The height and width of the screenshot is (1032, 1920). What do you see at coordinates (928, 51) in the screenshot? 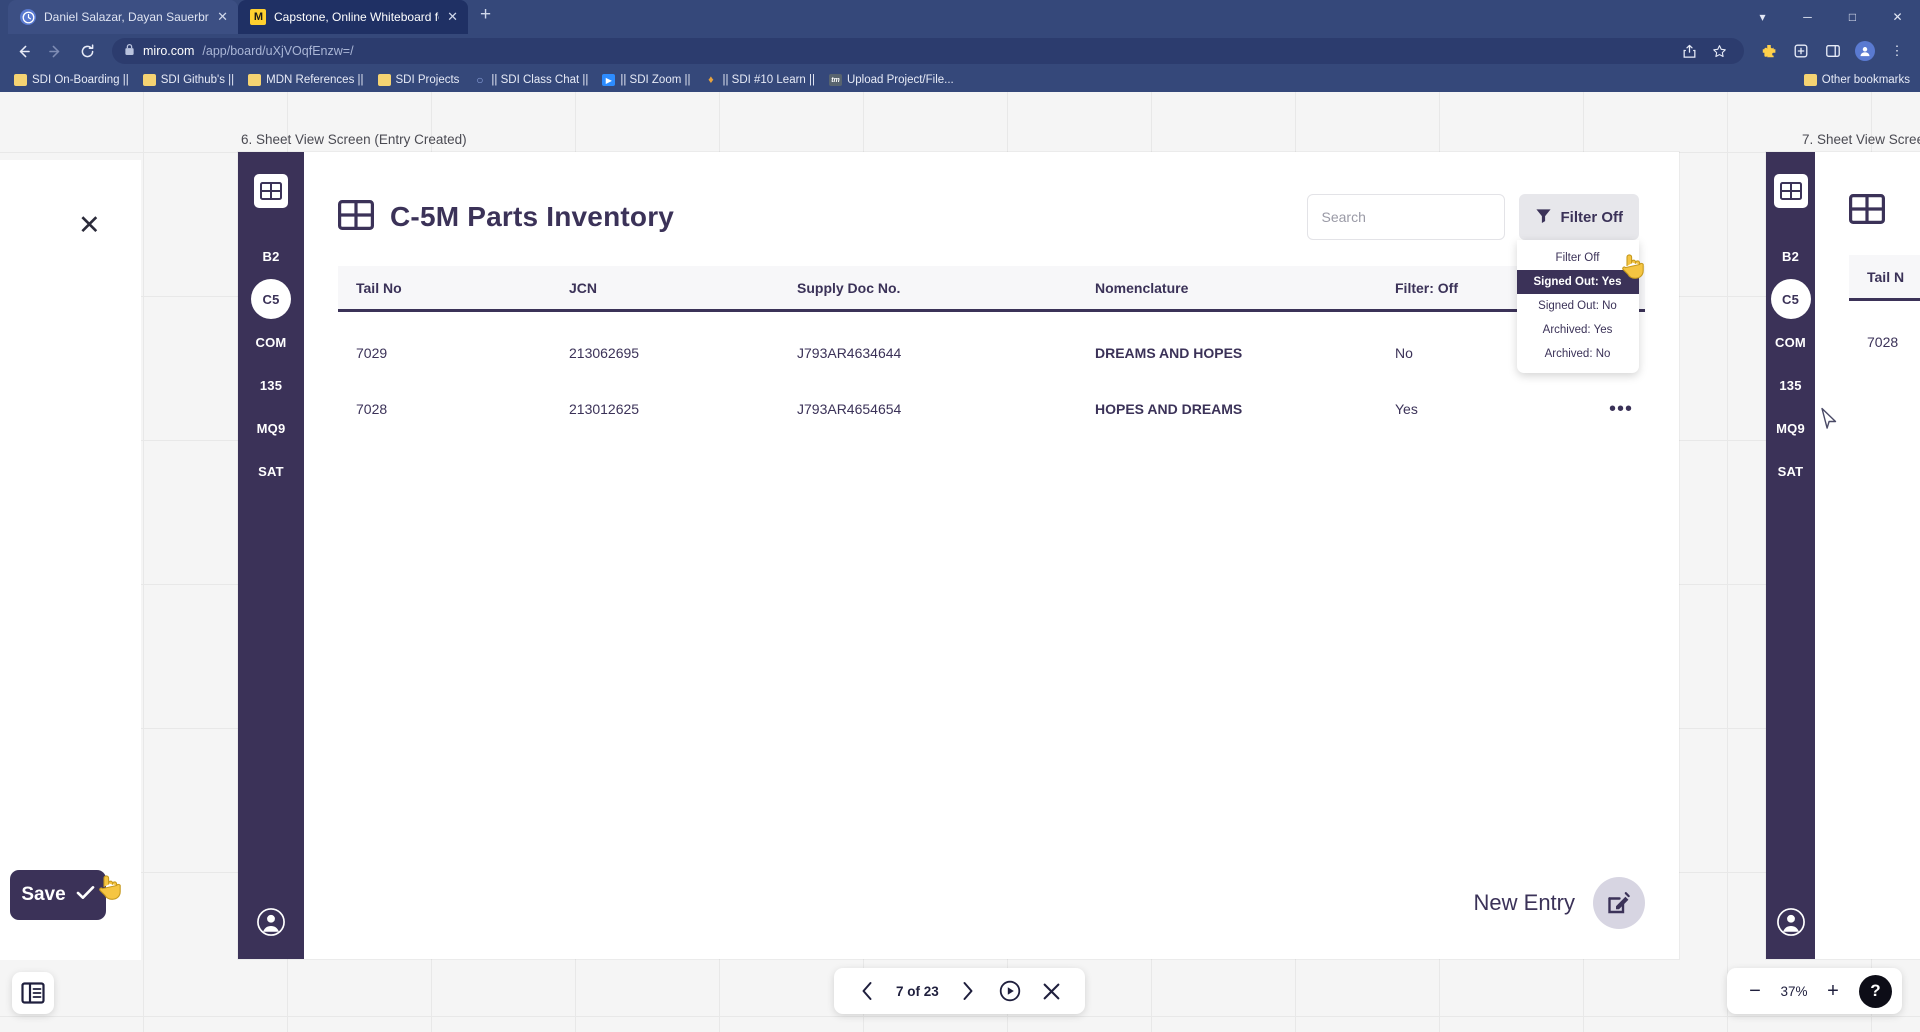
I see `address-bar: miro.com/app/board/uXjVOqfEnzw=/` at bounding box center [928, 51].